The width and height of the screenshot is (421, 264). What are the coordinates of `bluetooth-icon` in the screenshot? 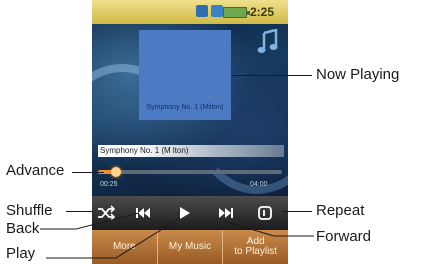 It's located at (202, 11).